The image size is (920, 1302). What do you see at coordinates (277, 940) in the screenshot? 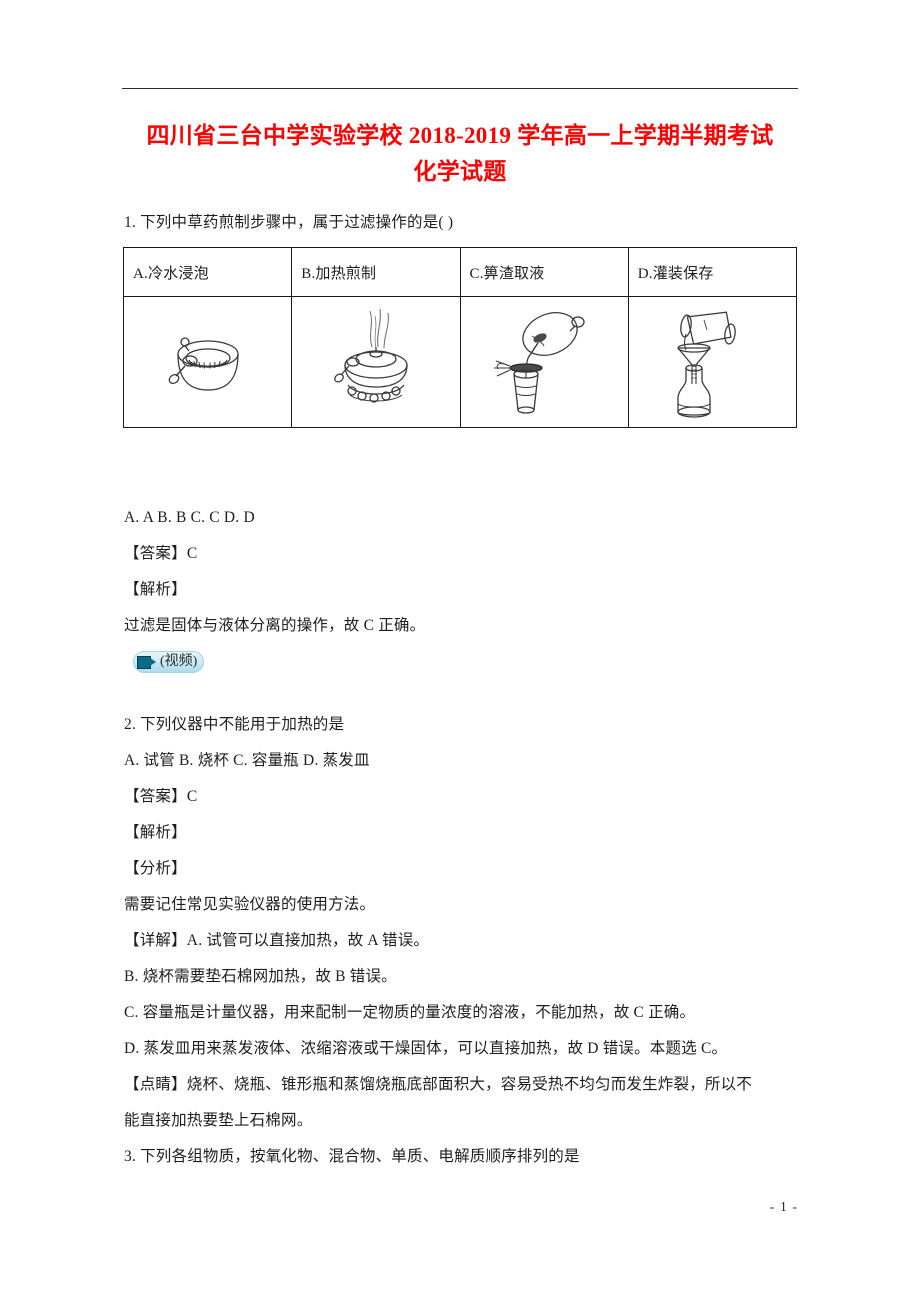
I see `question-2-detail-a: 【详解】A. 试管可以直接加热，故 A 错误。` at bounding box center [277, 940].